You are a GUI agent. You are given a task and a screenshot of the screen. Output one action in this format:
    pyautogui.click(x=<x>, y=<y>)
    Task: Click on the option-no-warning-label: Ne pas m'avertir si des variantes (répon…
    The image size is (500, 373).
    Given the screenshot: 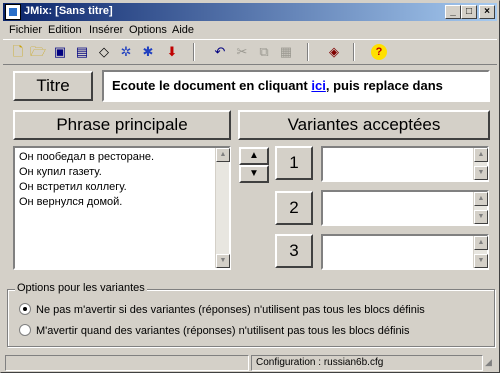 What is the action you would take?
    pyautogui.click(x=230, y=310)
    